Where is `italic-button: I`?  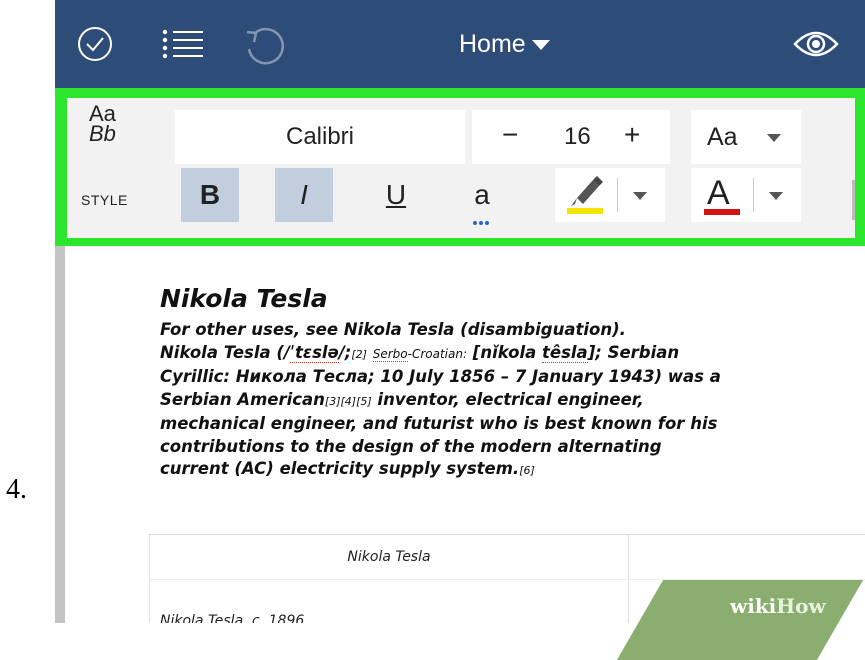
italic-button: I is located at coordinates (304, 195).